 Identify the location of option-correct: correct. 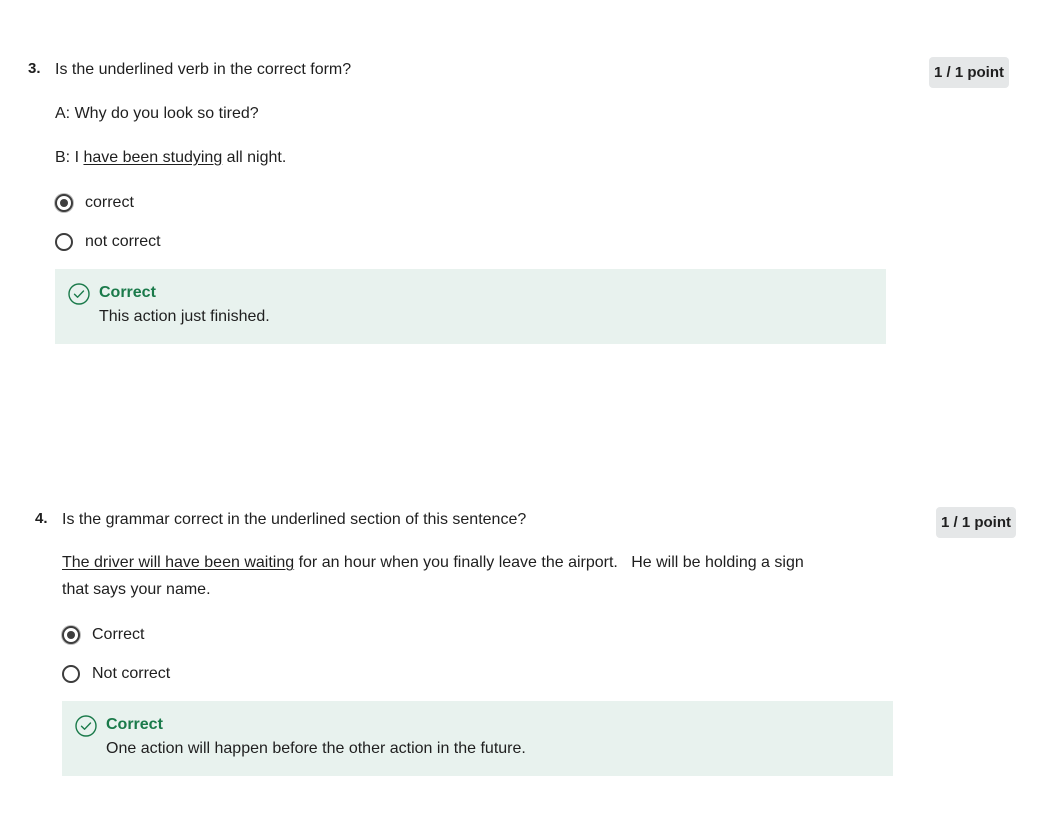
(94, 203).